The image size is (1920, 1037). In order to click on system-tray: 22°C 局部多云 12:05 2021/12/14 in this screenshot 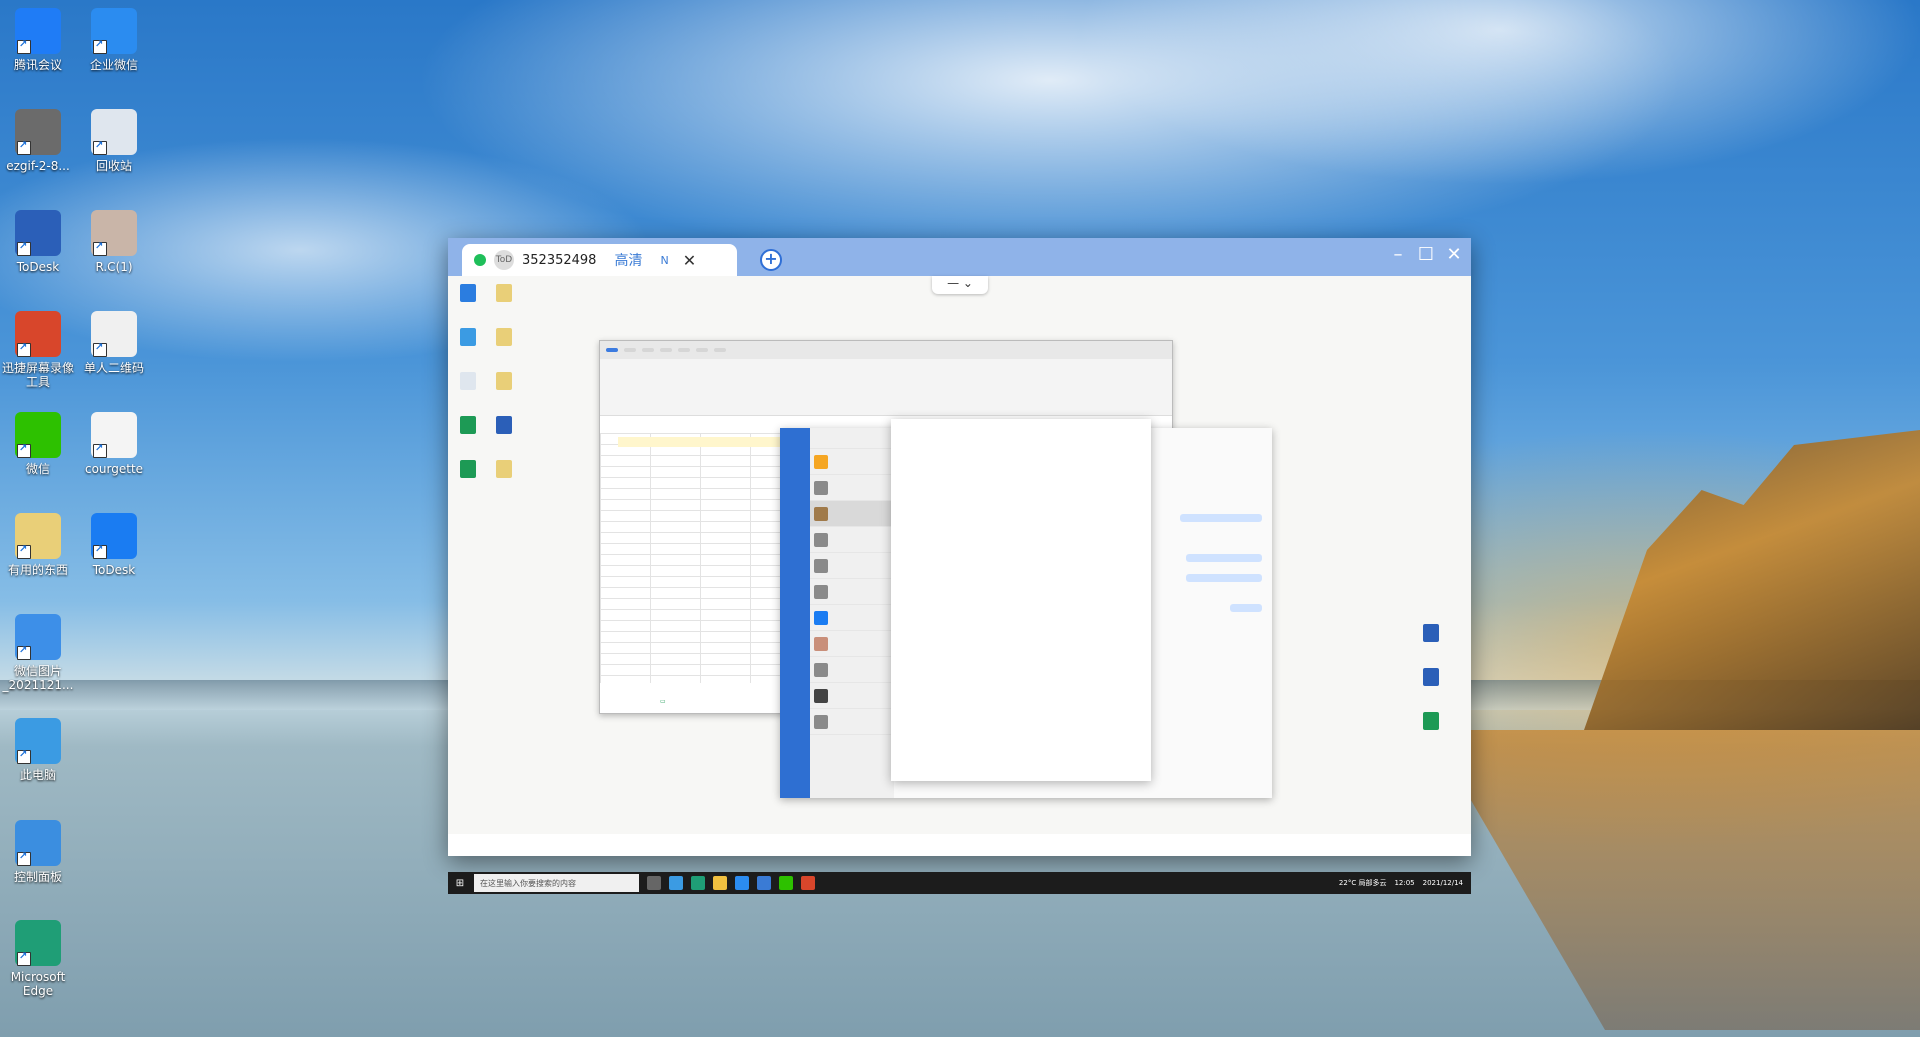, I will do `click(1405, 883)`.